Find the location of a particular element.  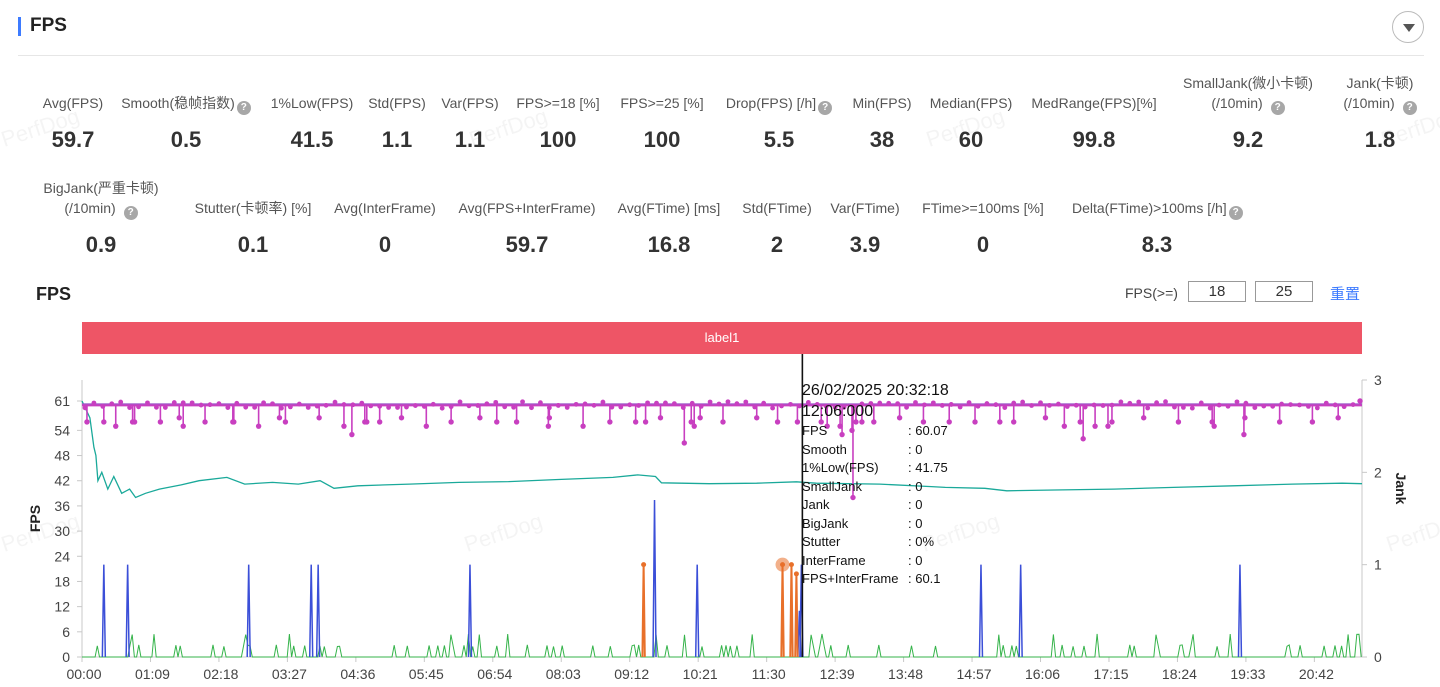

y-tick-label: 0 is located at coordinates (66, 657).